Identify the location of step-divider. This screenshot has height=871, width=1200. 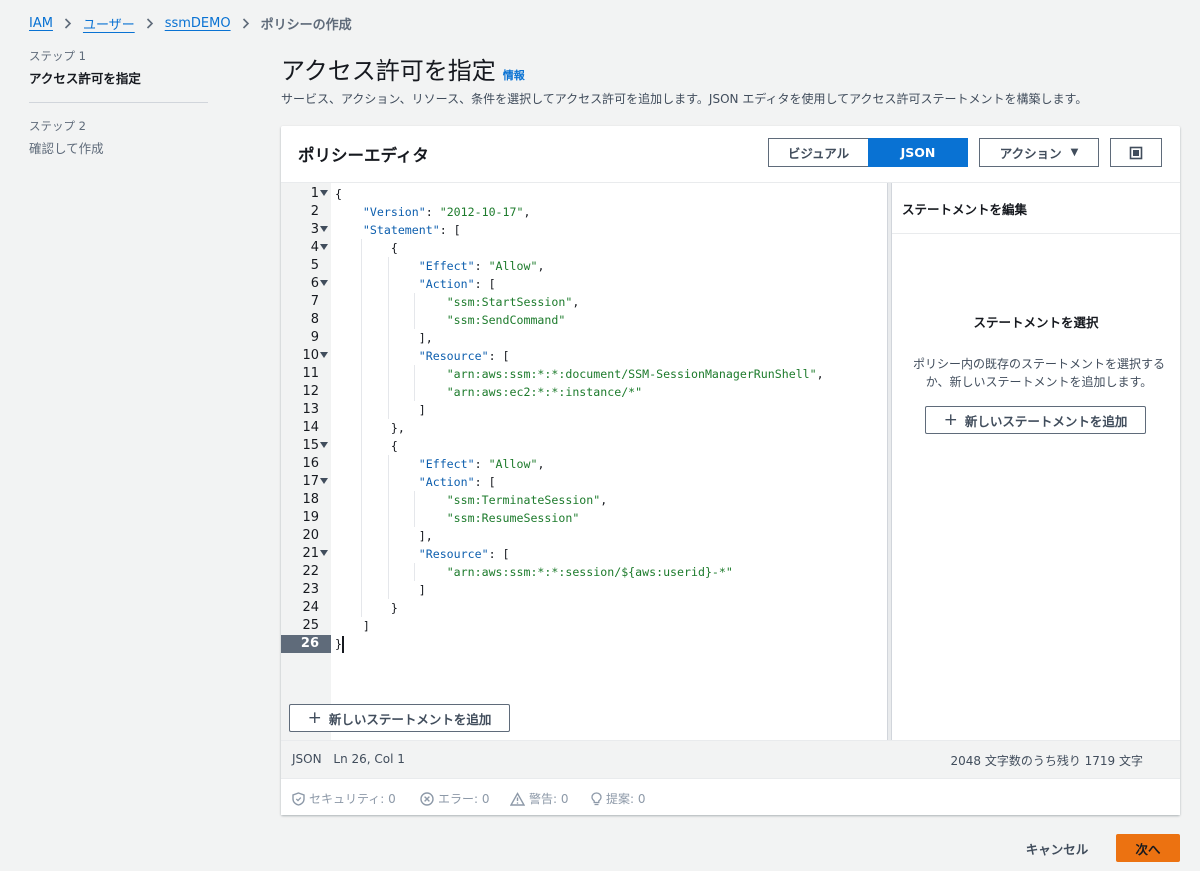
(118, 102).